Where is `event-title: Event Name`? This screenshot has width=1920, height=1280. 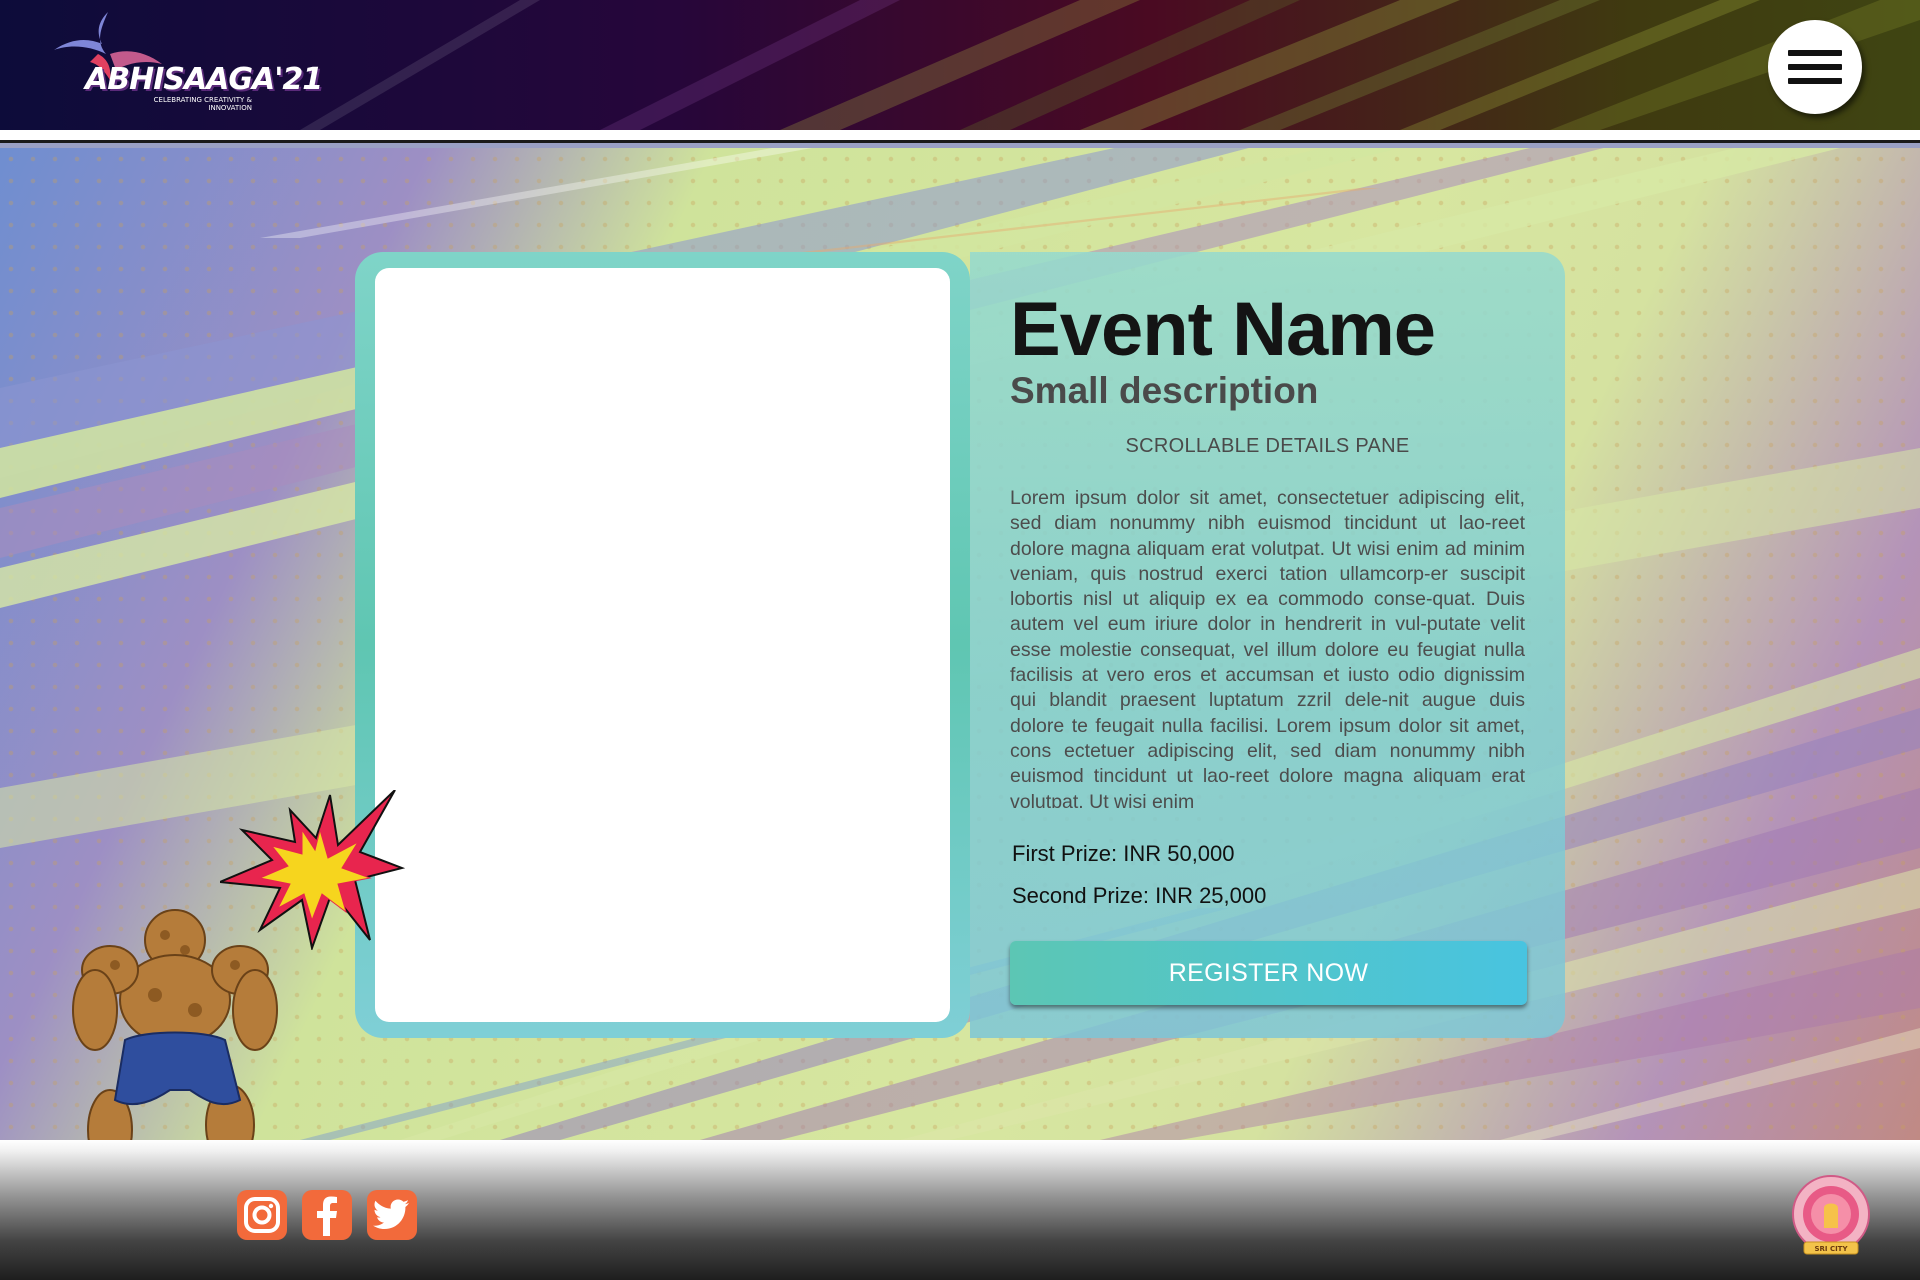
event-title: Event Name is located at coordinates (1223, 329).